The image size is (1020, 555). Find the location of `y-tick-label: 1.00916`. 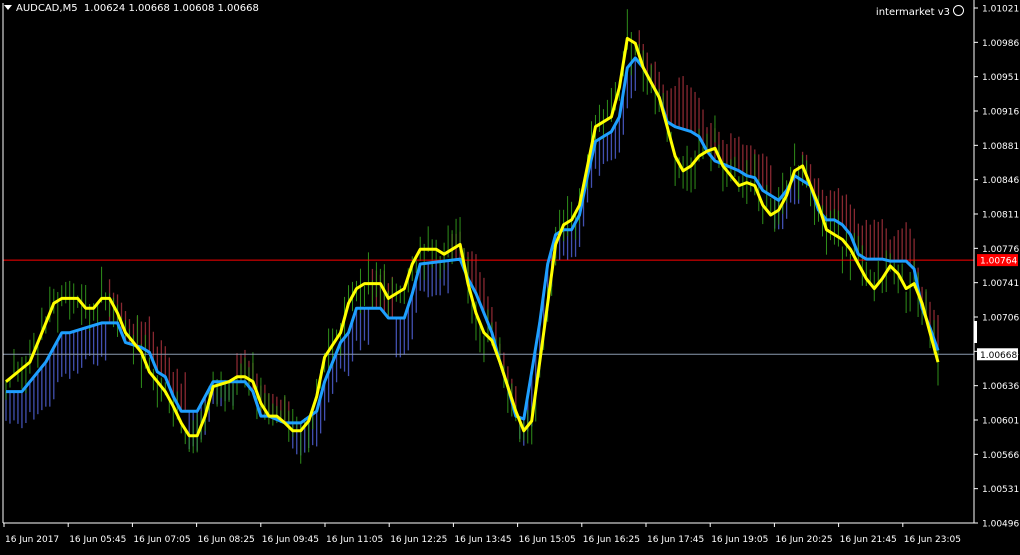

y-tick-label: 1.00916 is located at coordinates (1000, 113).